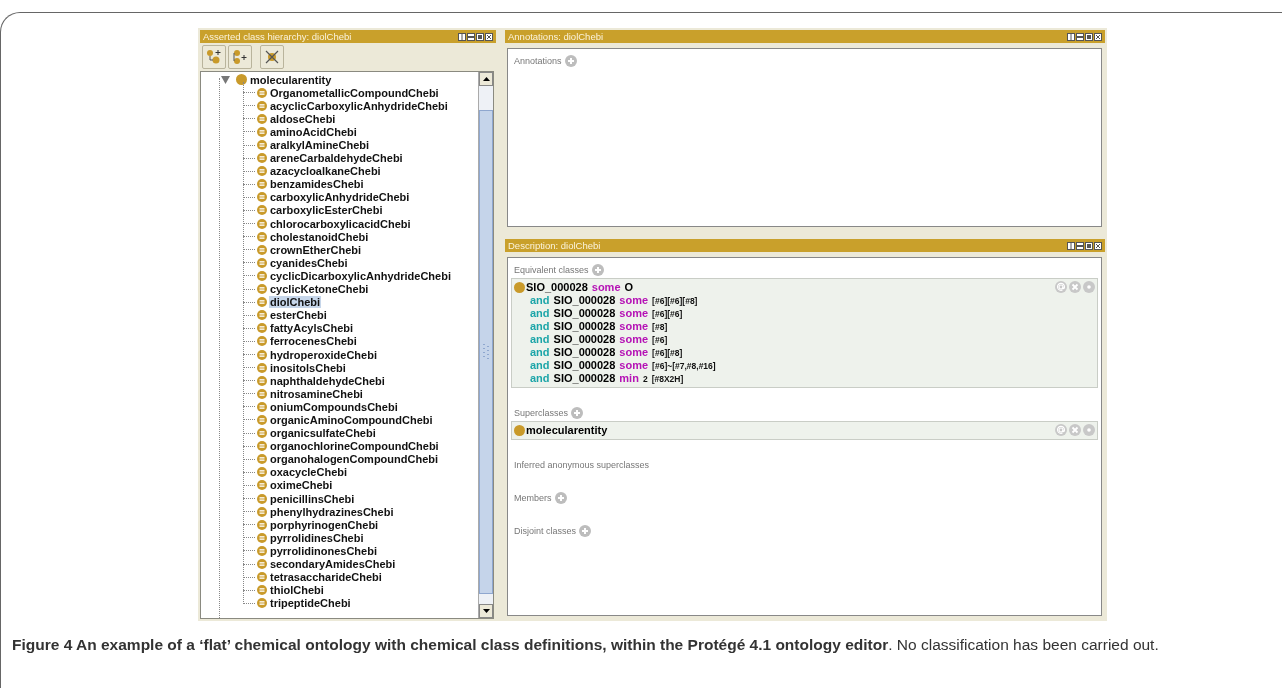 The image size is (1282, 688). What do you see at coordinates (272, 57) in the screenshot?
I see `delete-class-button` at bounding box center [272, 57].